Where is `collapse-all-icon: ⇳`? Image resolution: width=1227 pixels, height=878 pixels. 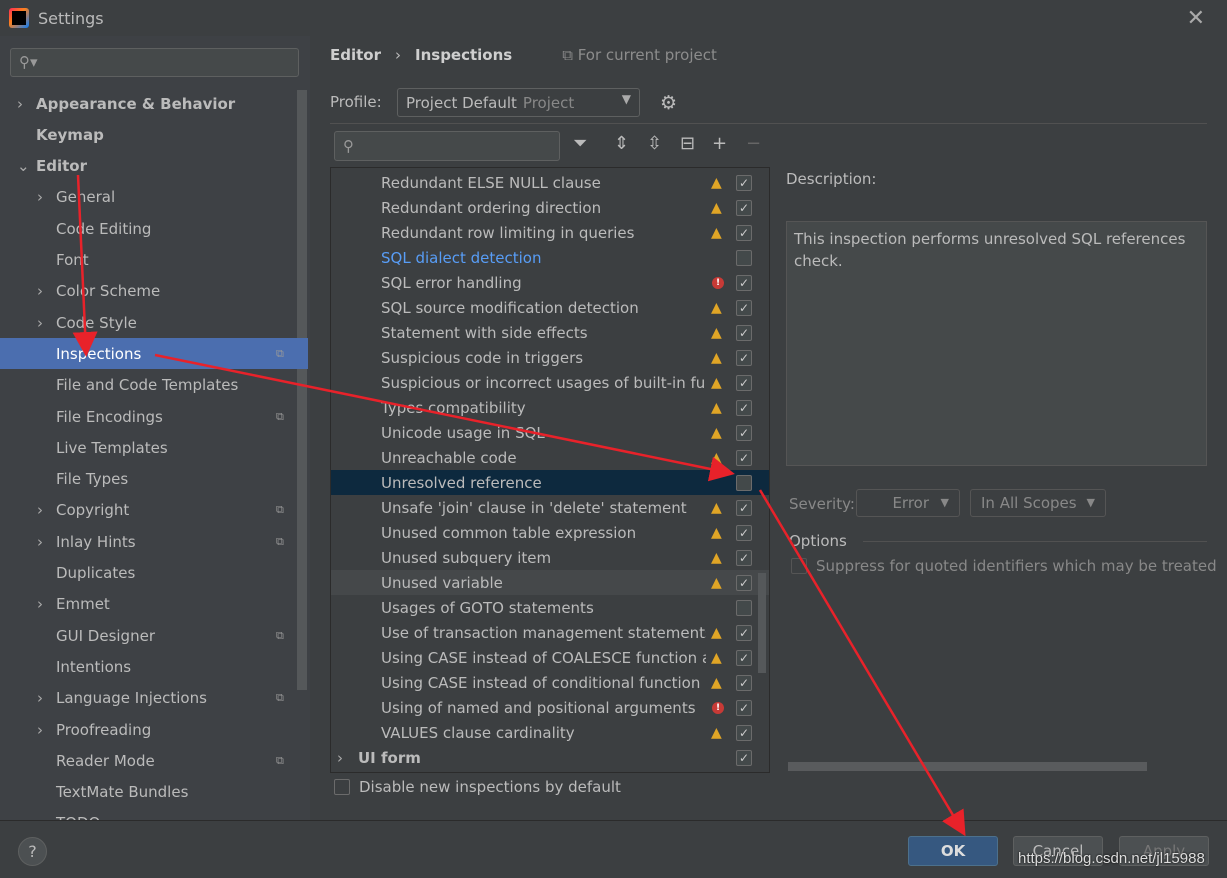 collapse-all-icon: ⇳ is located at coordinates (654, 143).